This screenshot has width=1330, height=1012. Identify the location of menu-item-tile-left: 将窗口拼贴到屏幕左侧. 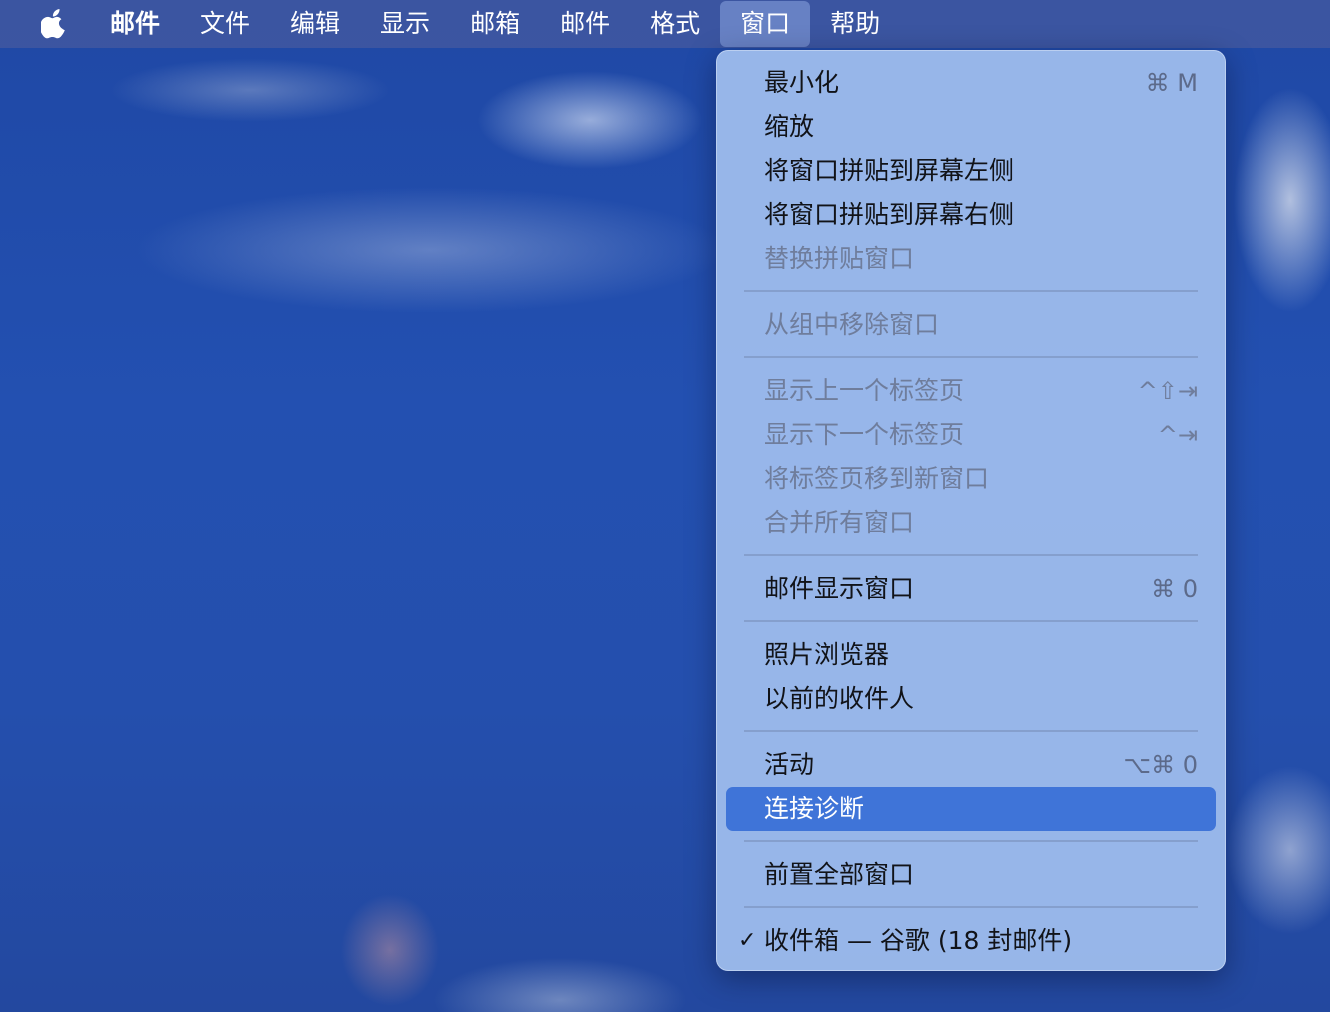
(971, 171).